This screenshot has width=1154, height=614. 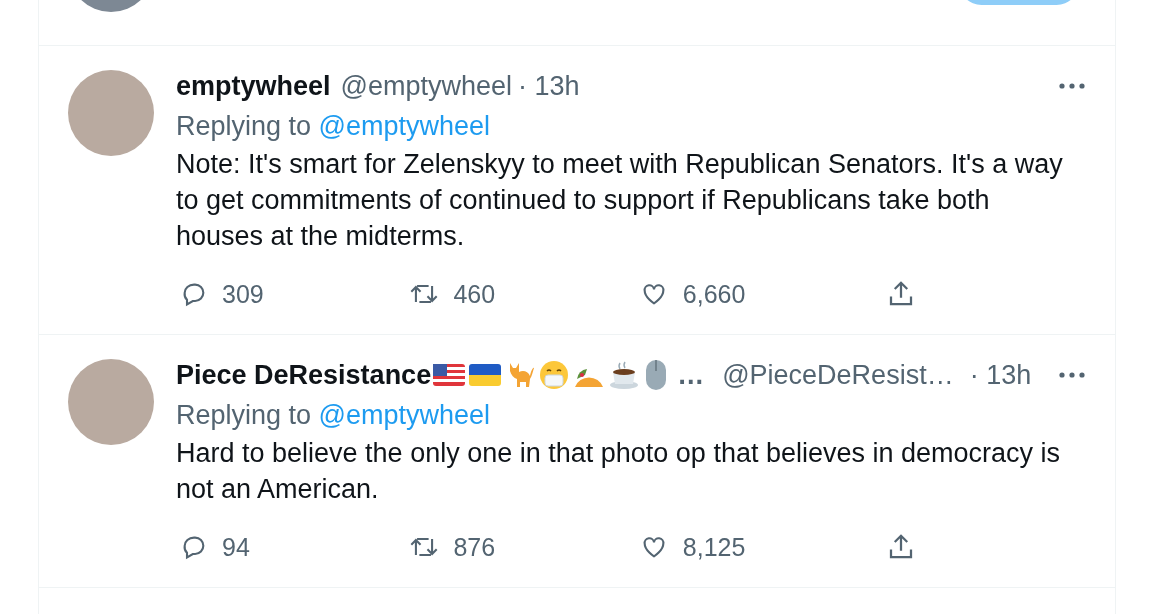 What do you see at coordinates (656, 375) in the screenshot?
I see `mouse-icon` at bounding box center [656, 375].